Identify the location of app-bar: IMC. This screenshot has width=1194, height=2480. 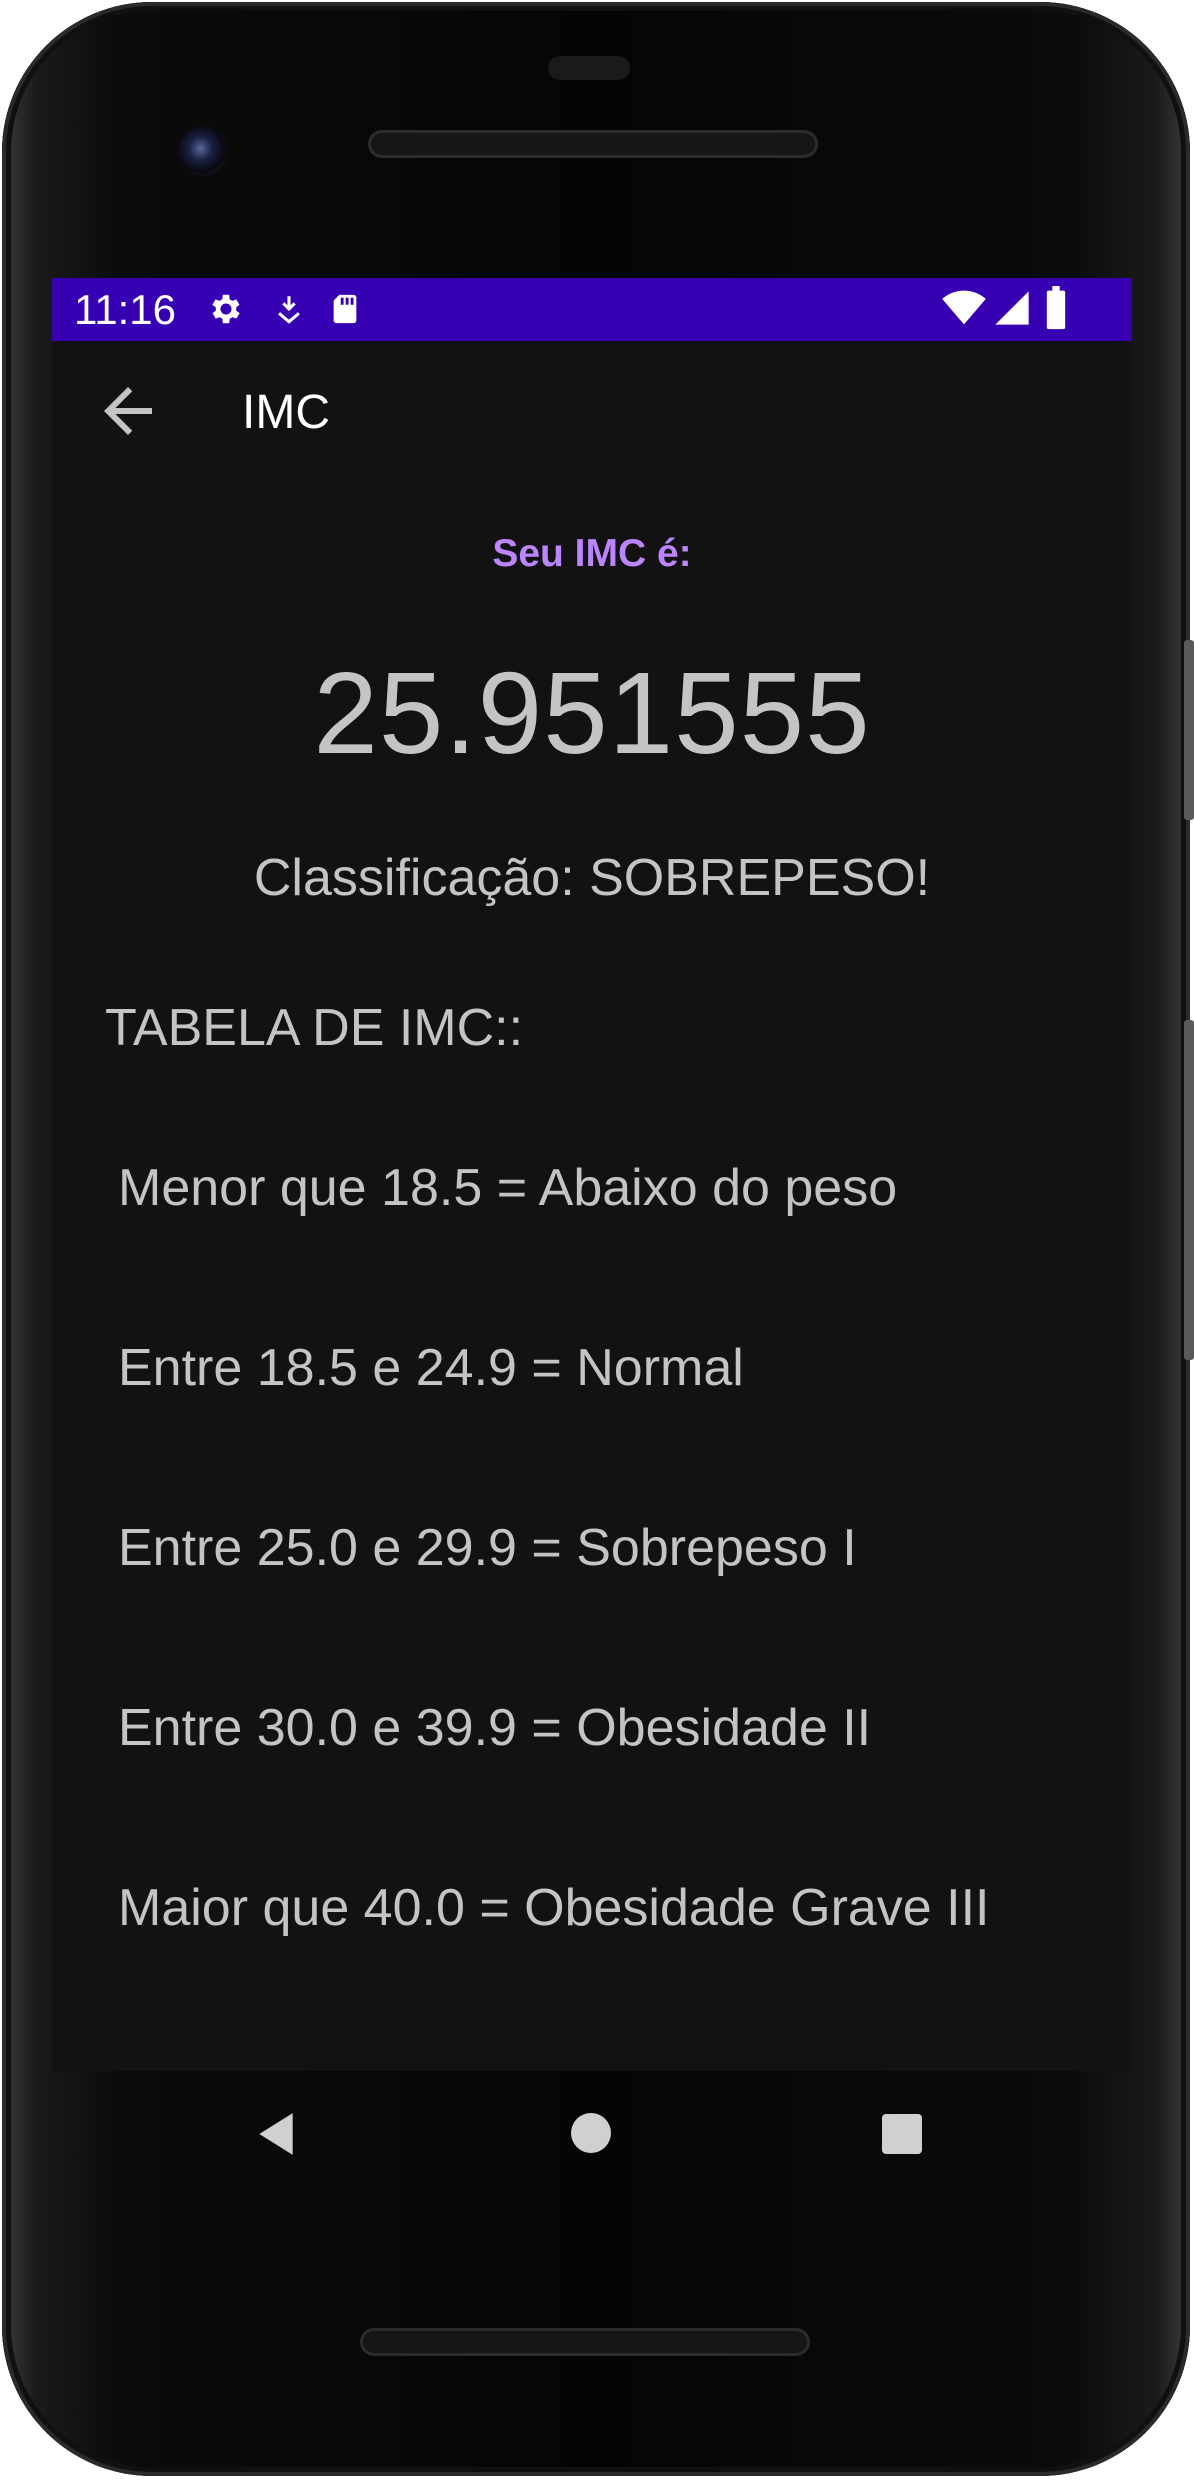
(592, 414).